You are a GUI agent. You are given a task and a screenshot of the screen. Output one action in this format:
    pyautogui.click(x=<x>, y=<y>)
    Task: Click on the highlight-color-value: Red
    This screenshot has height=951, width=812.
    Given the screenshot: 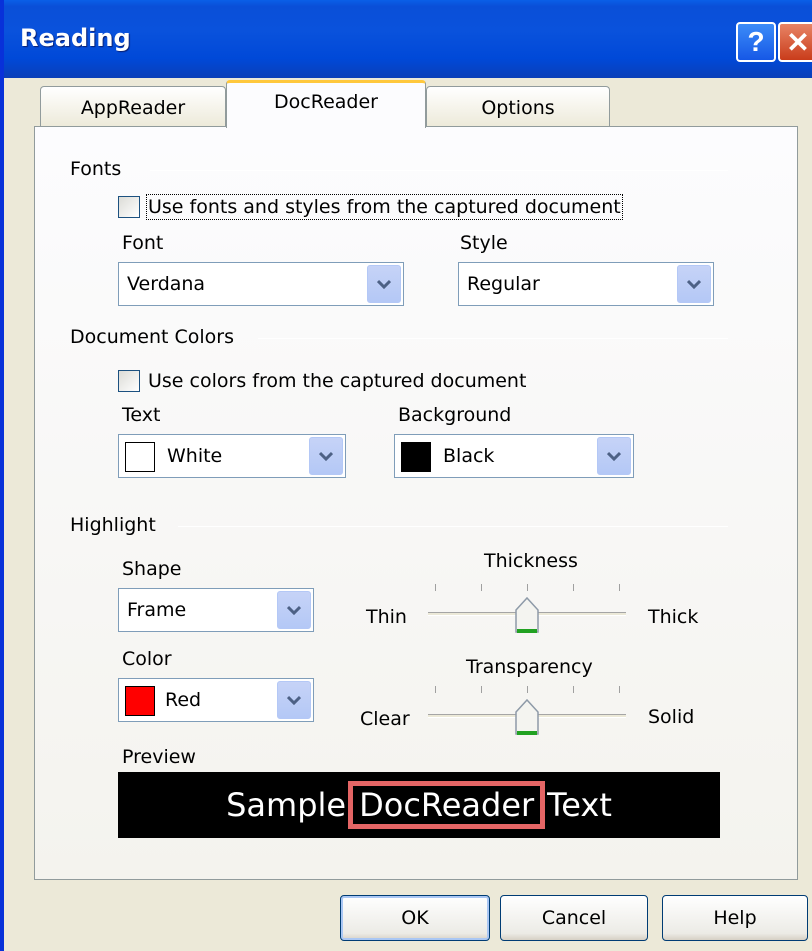 What is the action you would take?
    pyautogui.click(x=183, y=700)
    